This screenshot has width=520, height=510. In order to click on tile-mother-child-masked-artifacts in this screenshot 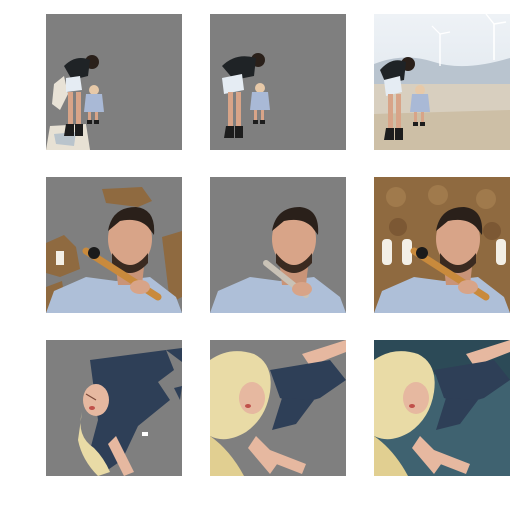, I will do `click(114, 82)`.